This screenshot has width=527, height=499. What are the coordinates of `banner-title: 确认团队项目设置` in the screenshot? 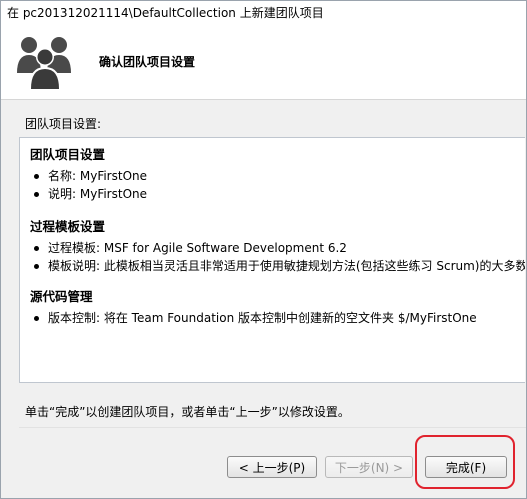 It's located at (147, 62).